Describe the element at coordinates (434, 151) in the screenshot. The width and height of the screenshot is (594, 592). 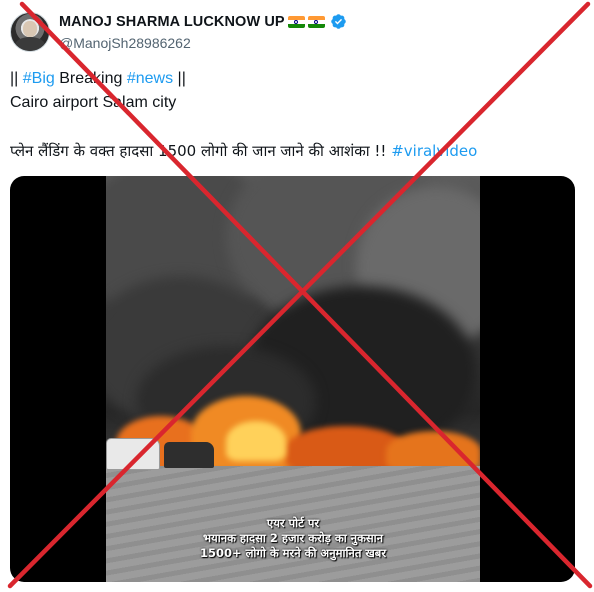
I see `hashtag-viralvideo: #viralvideo` at that location.